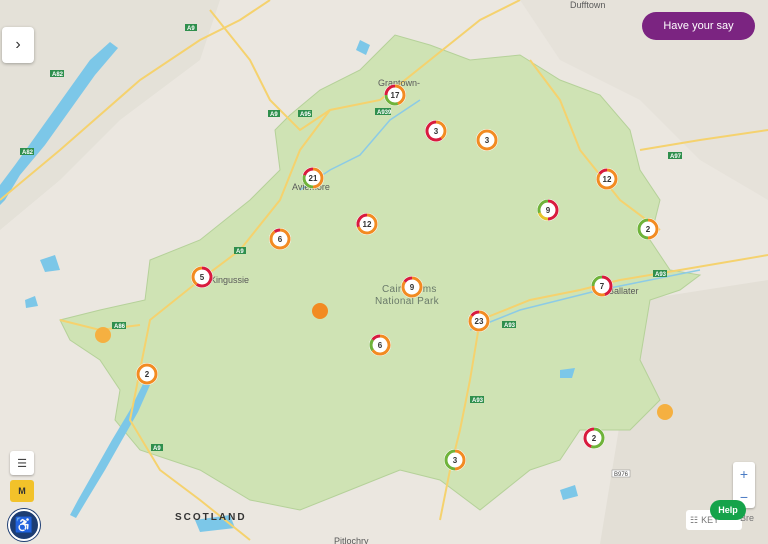 This screenshot has height=544, width=768. I want to click on list-view-button: ☰, so click(22, 463).